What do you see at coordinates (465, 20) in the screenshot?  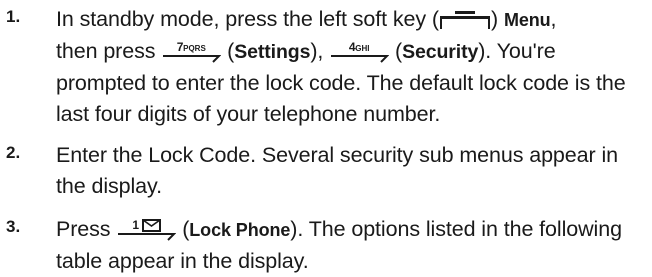 I see `left-soft-key-icon` at bounding box center [465, 20].